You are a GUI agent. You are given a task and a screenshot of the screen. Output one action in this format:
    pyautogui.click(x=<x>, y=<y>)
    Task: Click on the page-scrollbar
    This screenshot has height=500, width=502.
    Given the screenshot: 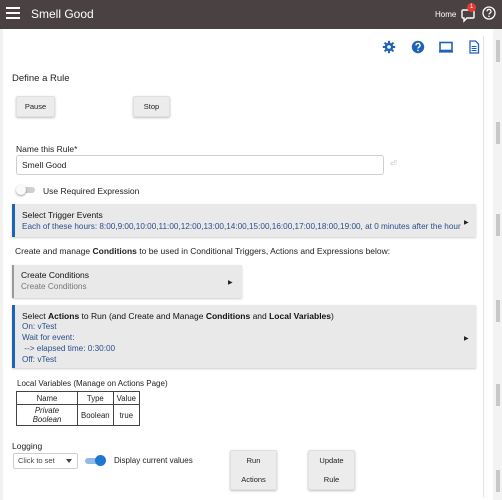 What is the action you would take?
    pyautogui.click(x=497, y=264)
    